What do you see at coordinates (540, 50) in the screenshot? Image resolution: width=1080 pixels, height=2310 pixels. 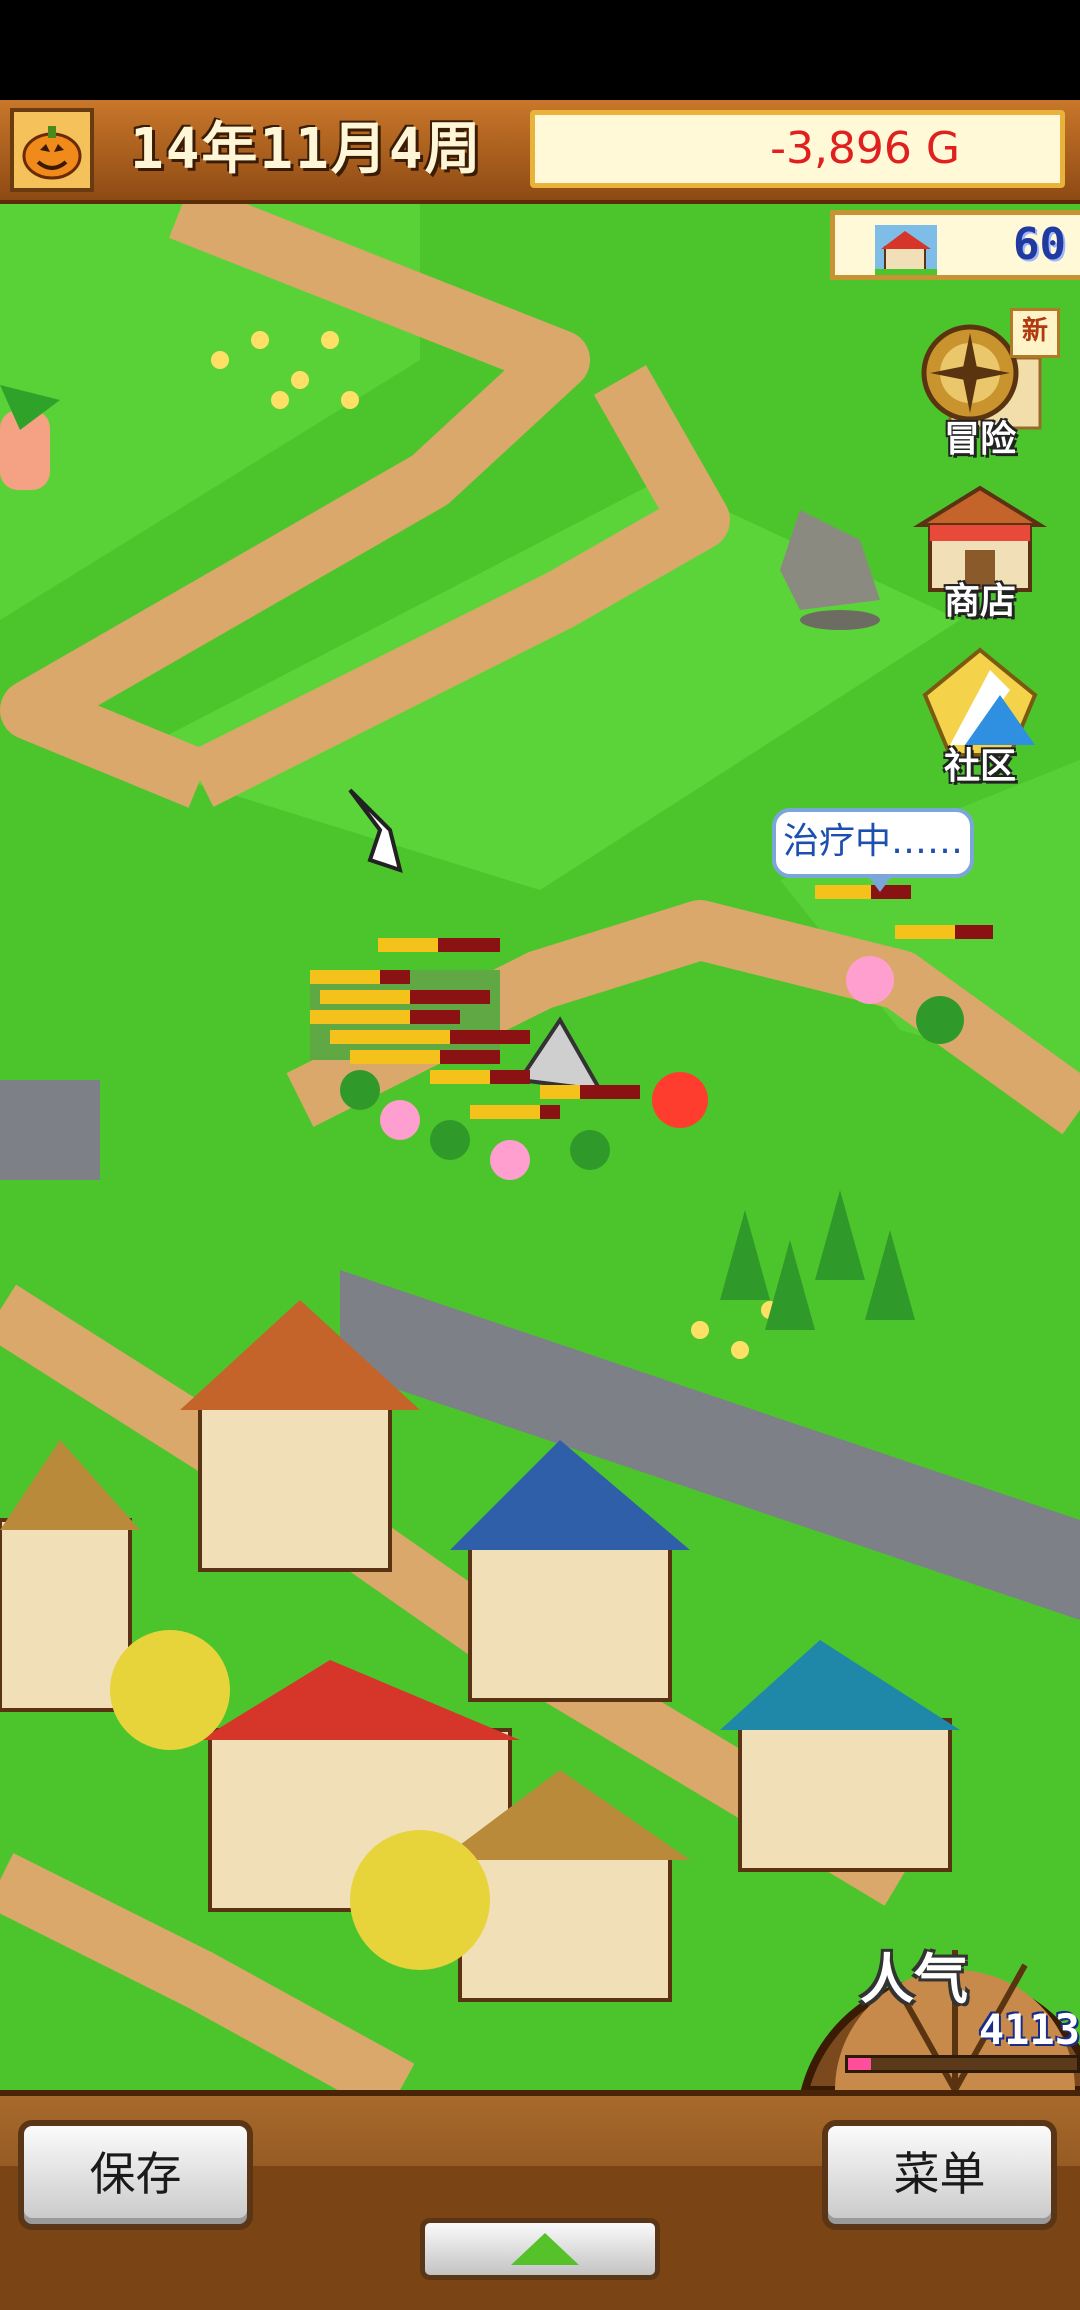 I see `status-bar` at bounding box center [540, 50].